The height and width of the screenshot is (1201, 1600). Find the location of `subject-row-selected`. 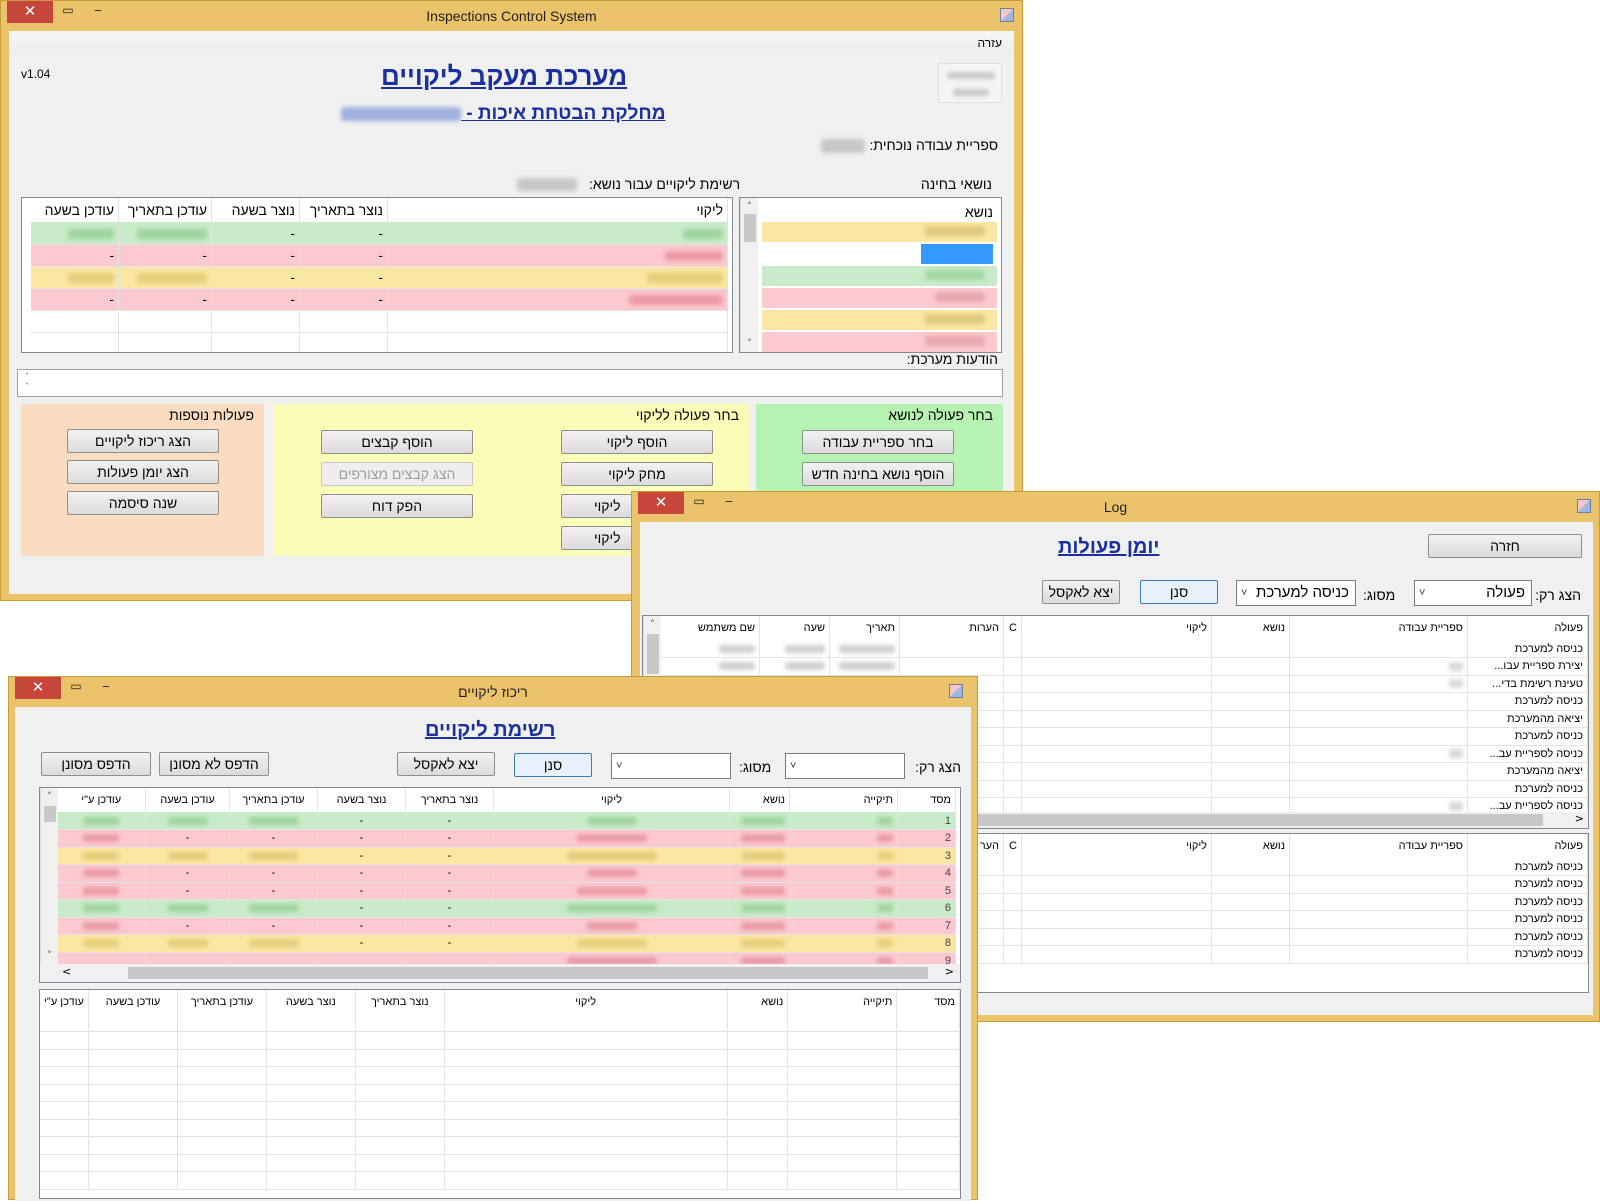

subject-row-selected is located at coordinates (879, 254).